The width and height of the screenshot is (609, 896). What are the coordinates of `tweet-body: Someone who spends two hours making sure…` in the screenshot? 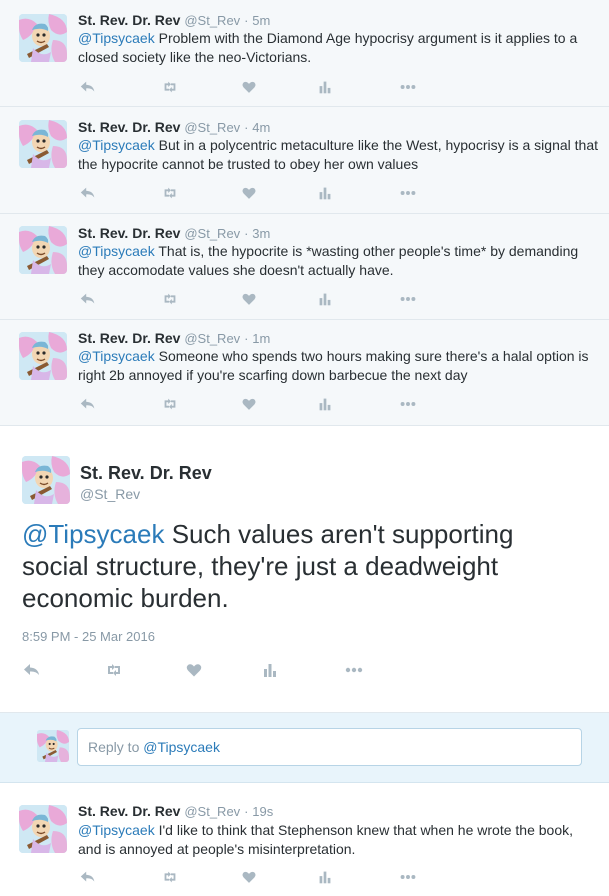 It's located at (333, 365).